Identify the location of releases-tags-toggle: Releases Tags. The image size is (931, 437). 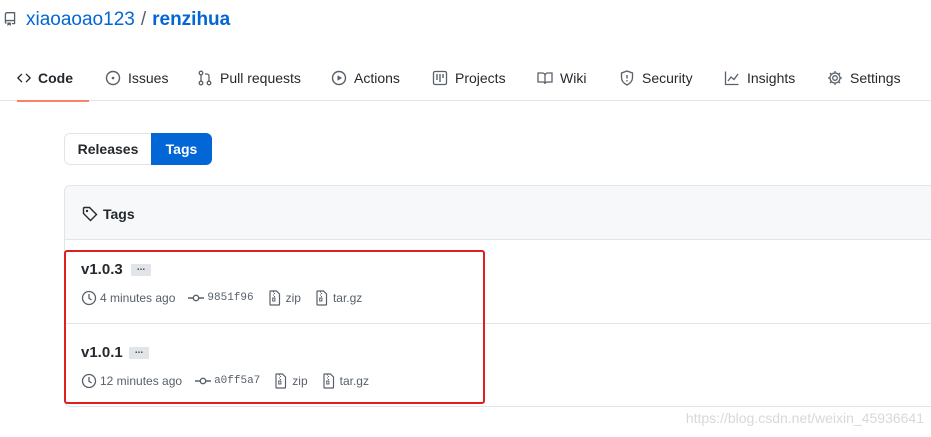
(138, 149).